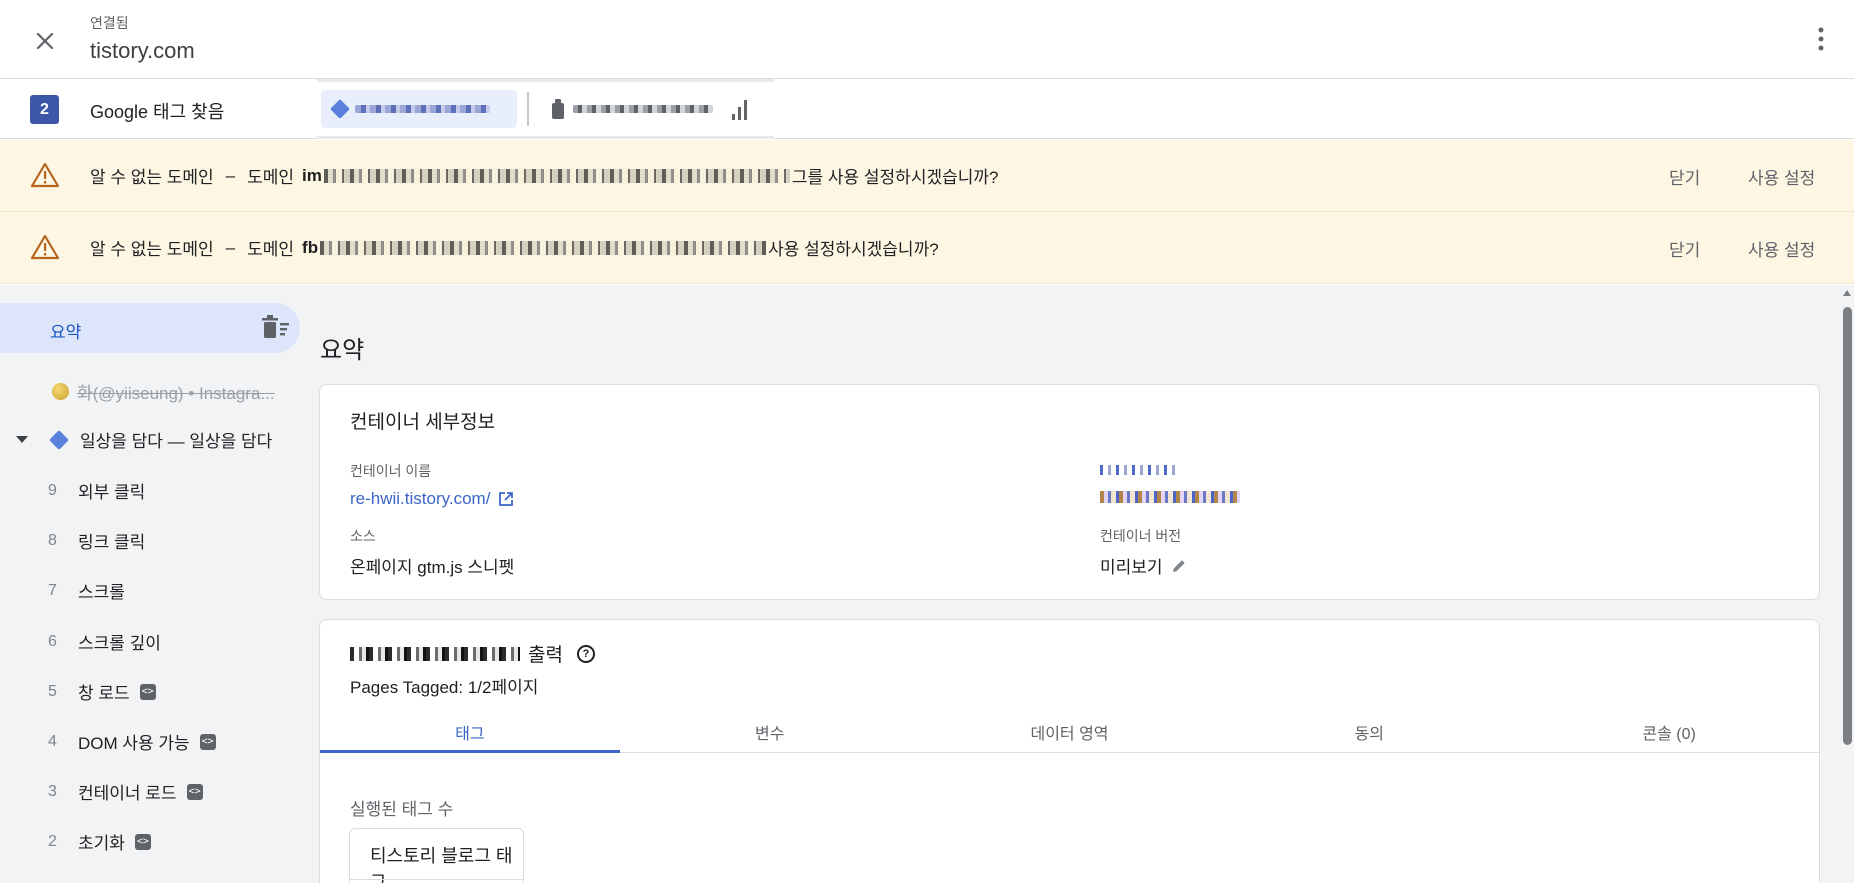  I want to click on warning-suffix: 사용 설정하시겠습니까?, so click(853, 249).